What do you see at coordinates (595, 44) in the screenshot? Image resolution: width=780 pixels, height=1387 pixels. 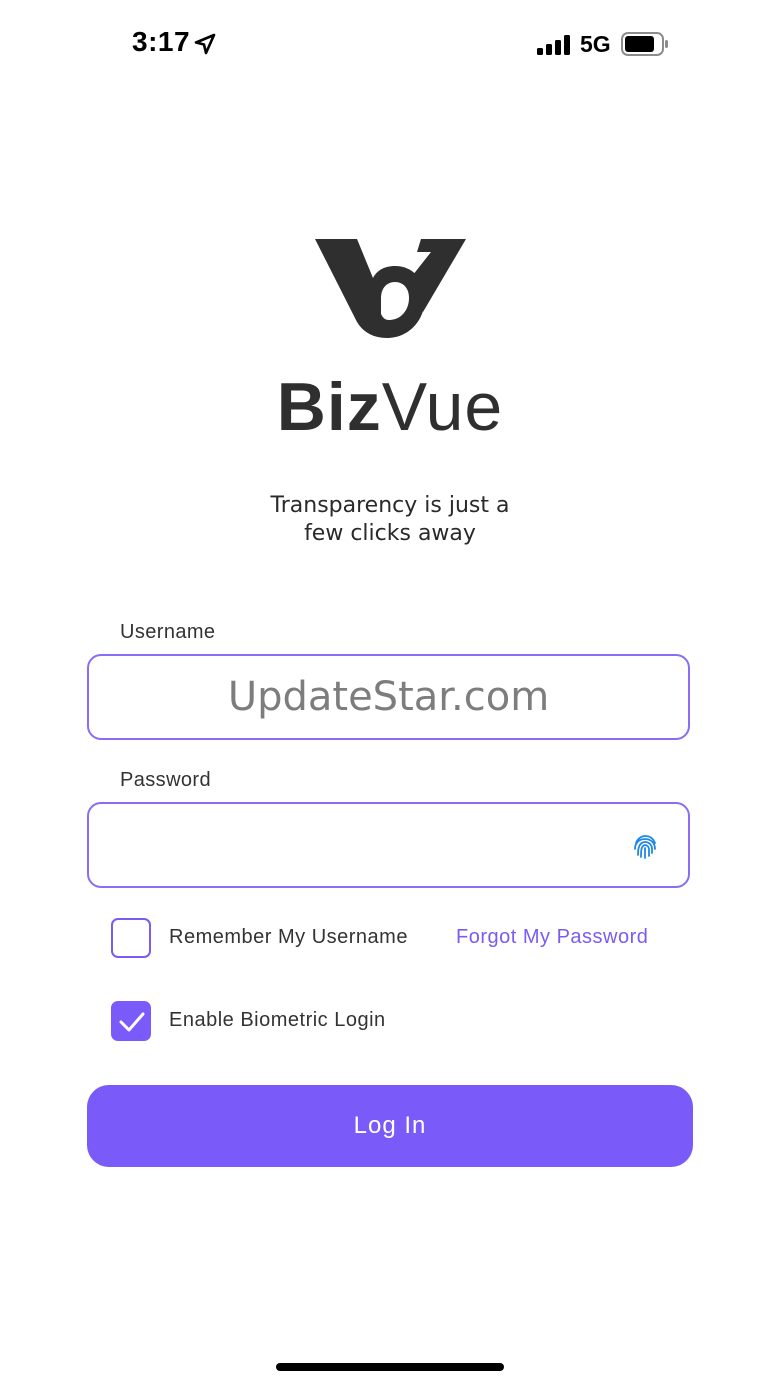 I see `network-label: 5G` at bounding box center [595, 44].